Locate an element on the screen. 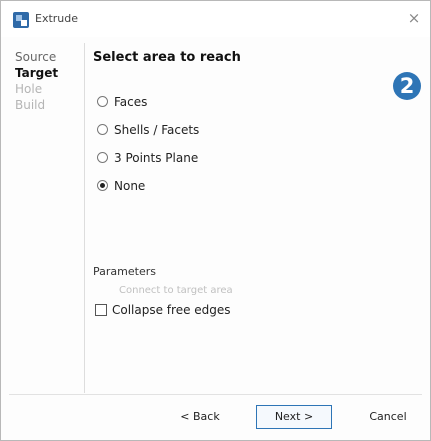  radio-3-points-plane: 3 Points Plane is located at coordinates (148, 162).